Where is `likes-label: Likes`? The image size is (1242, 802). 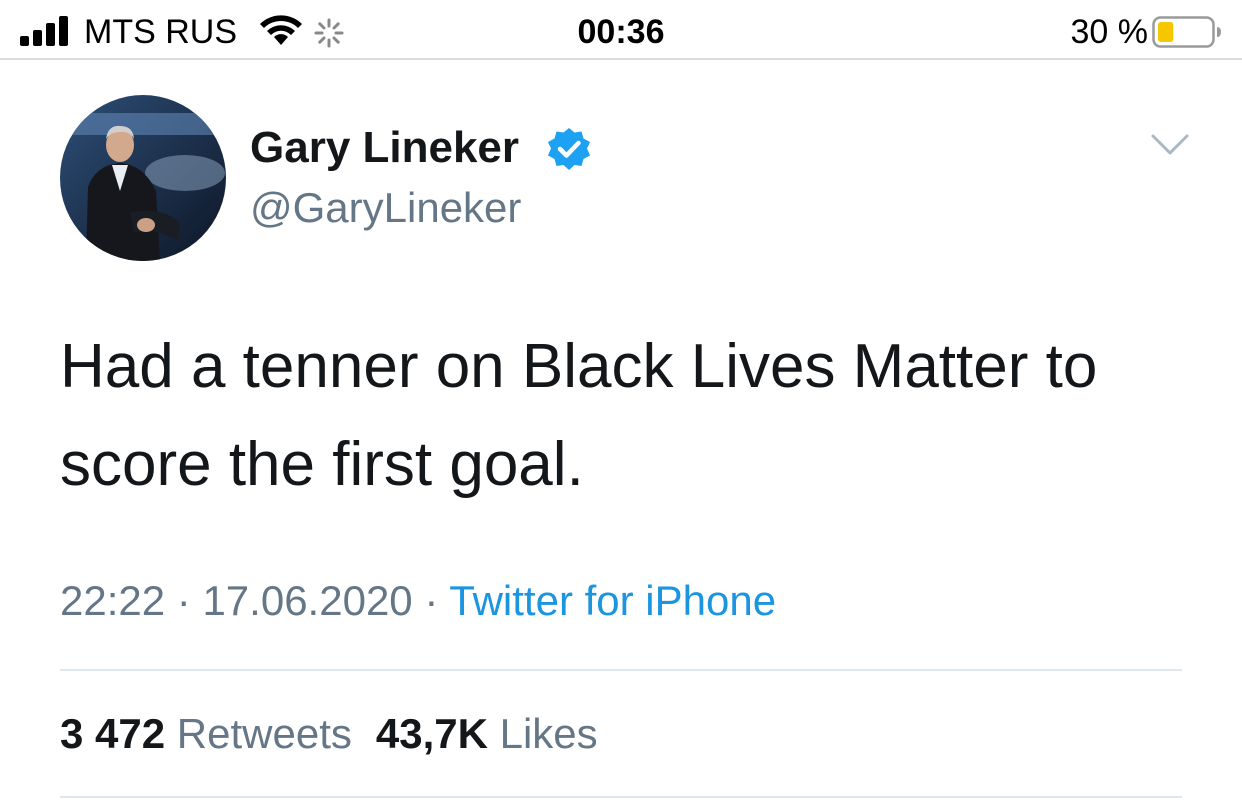
likes-label: Likes is located at coordinates (548, 733).